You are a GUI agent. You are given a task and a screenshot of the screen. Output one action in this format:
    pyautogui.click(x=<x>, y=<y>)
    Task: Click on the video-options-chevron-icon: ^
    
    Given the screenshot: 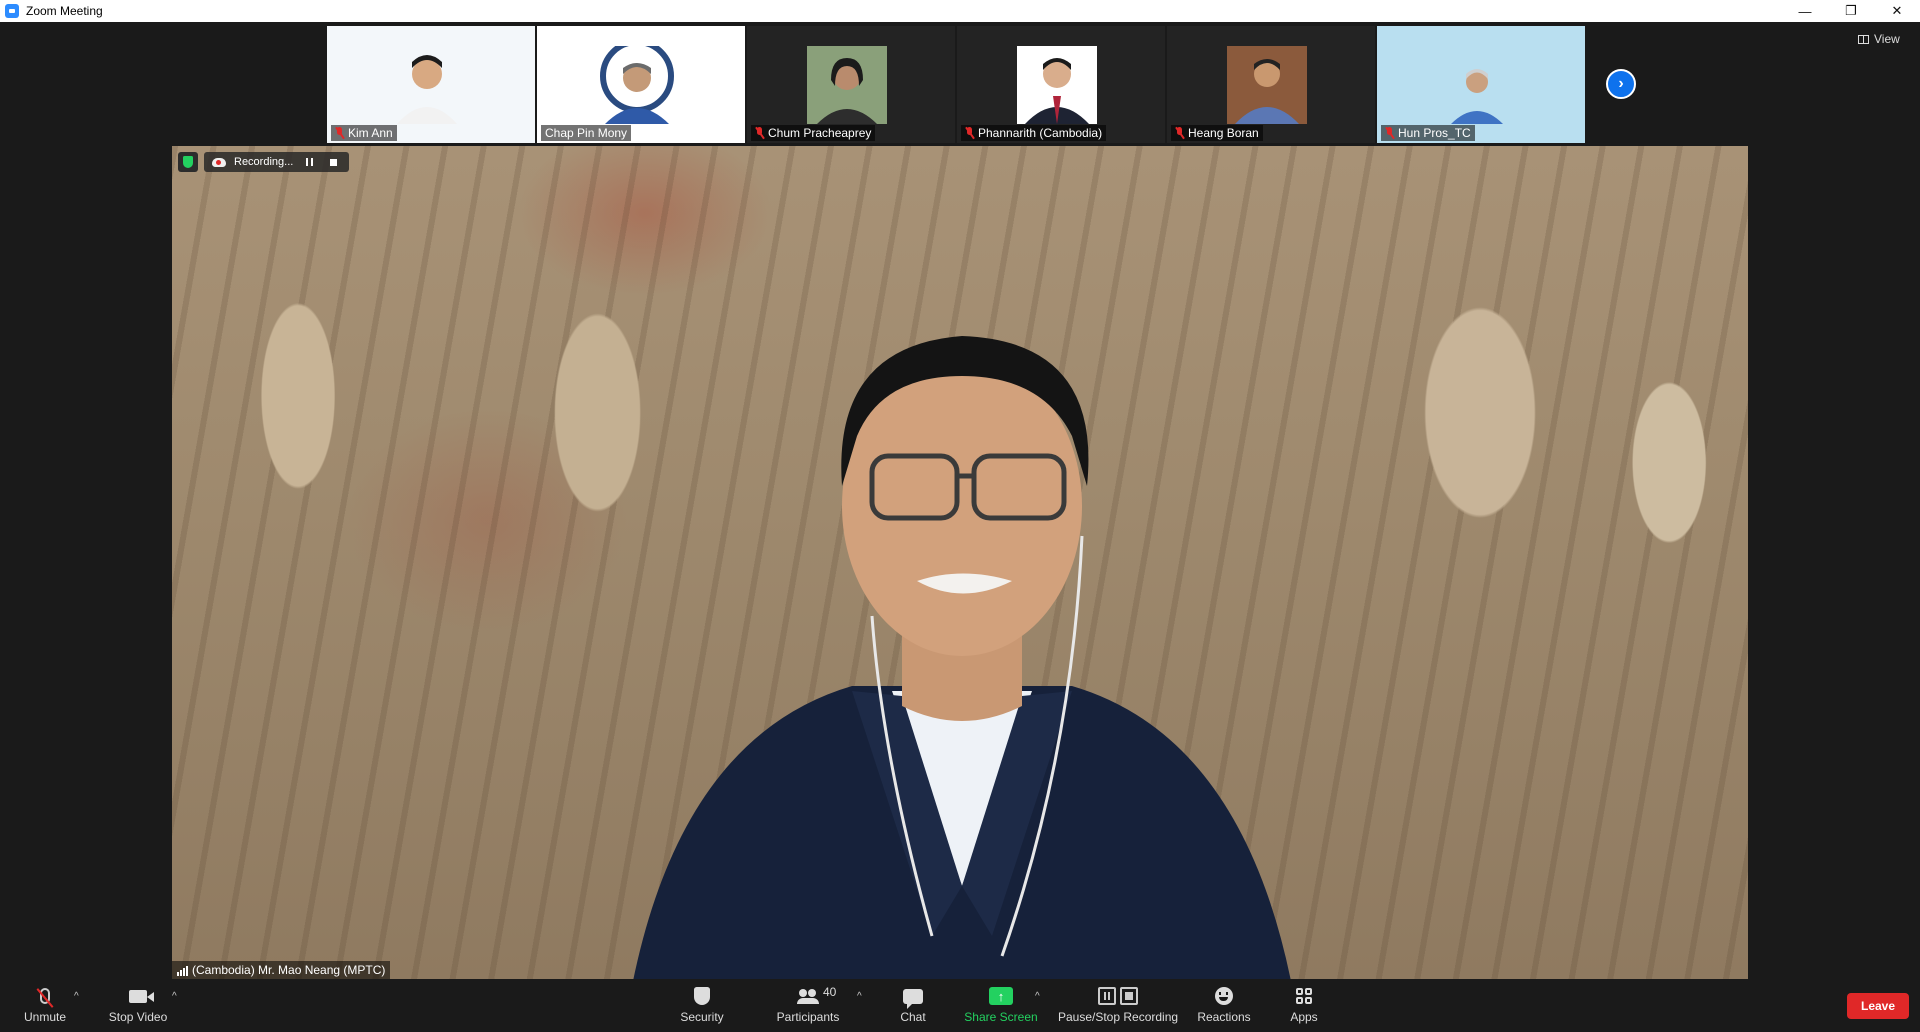 What is the action you would take?
    pyautogui.click(x=174, y=996)
    